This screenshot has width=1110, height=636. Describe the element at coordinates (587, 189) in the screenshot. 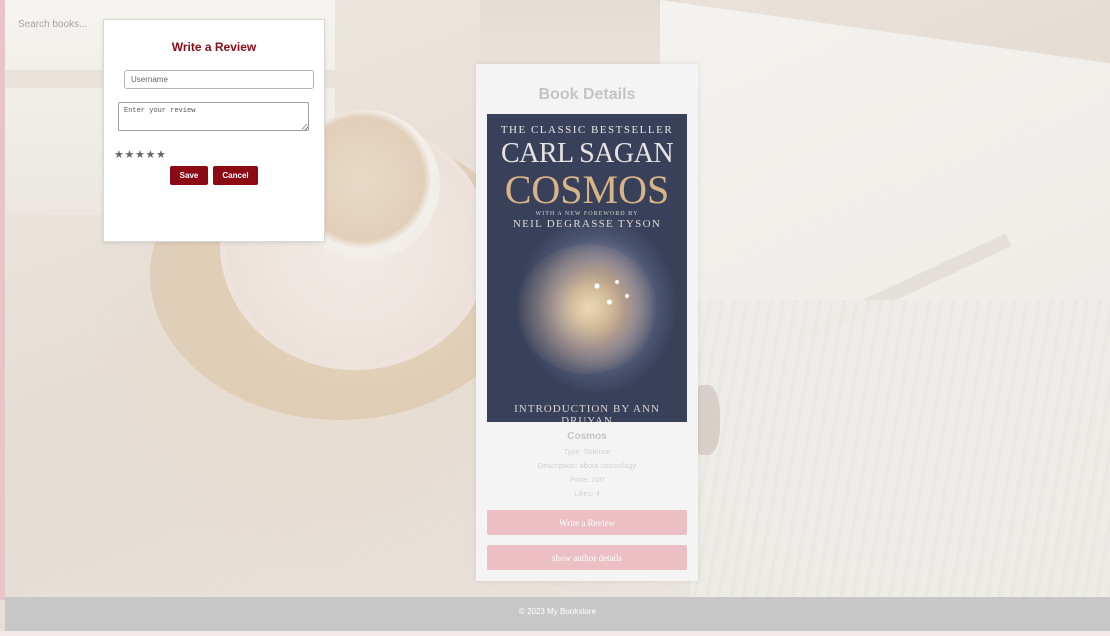

I see `cover-title: COSMOS` at that location.